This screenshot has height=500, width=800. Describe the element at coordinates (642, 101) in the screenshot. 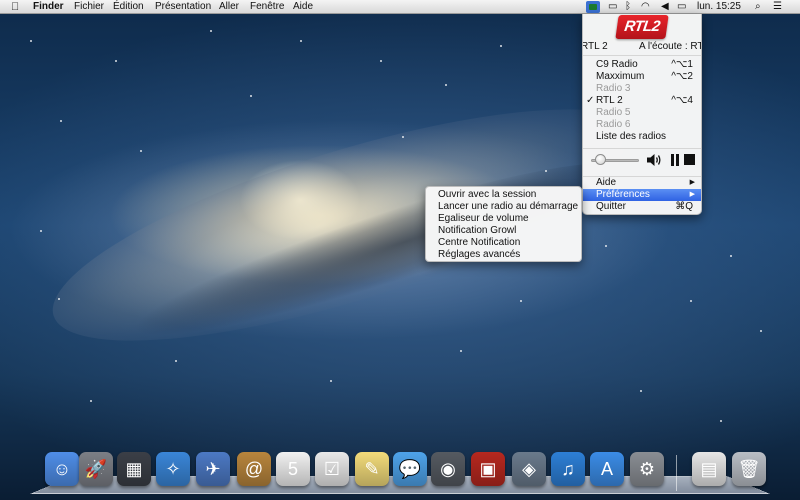

I see `menu-item-station: ✓ RTL 2 ^⌥4` at that location.